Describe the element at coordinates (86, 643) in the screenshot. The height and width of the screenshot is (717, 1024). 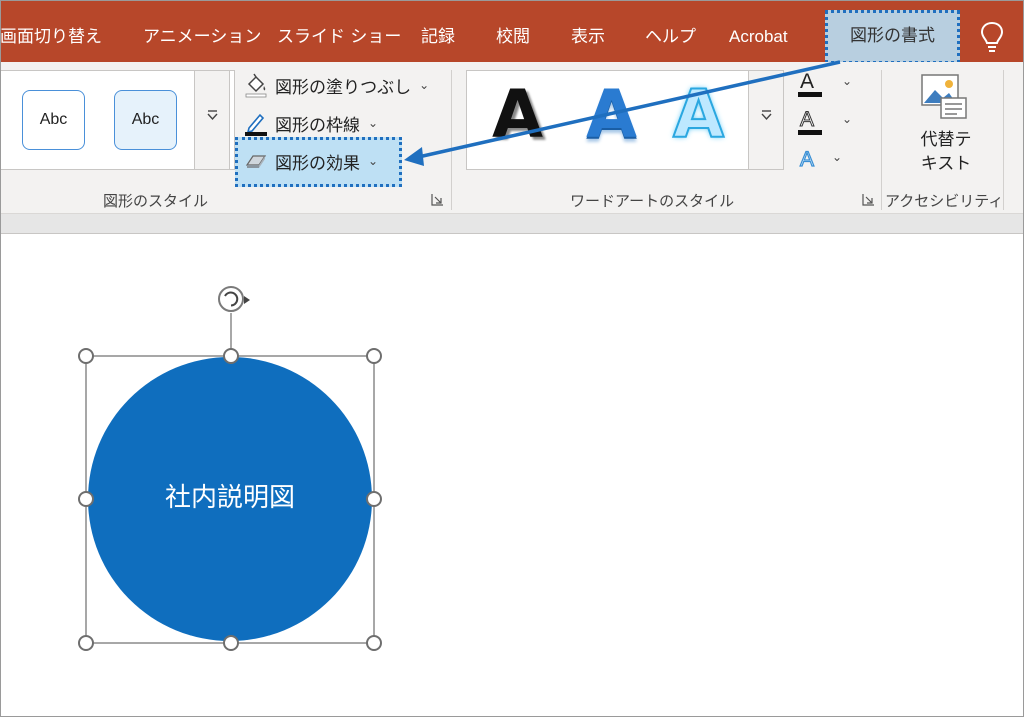
I see `resize-handle-bottom-left` at that location.